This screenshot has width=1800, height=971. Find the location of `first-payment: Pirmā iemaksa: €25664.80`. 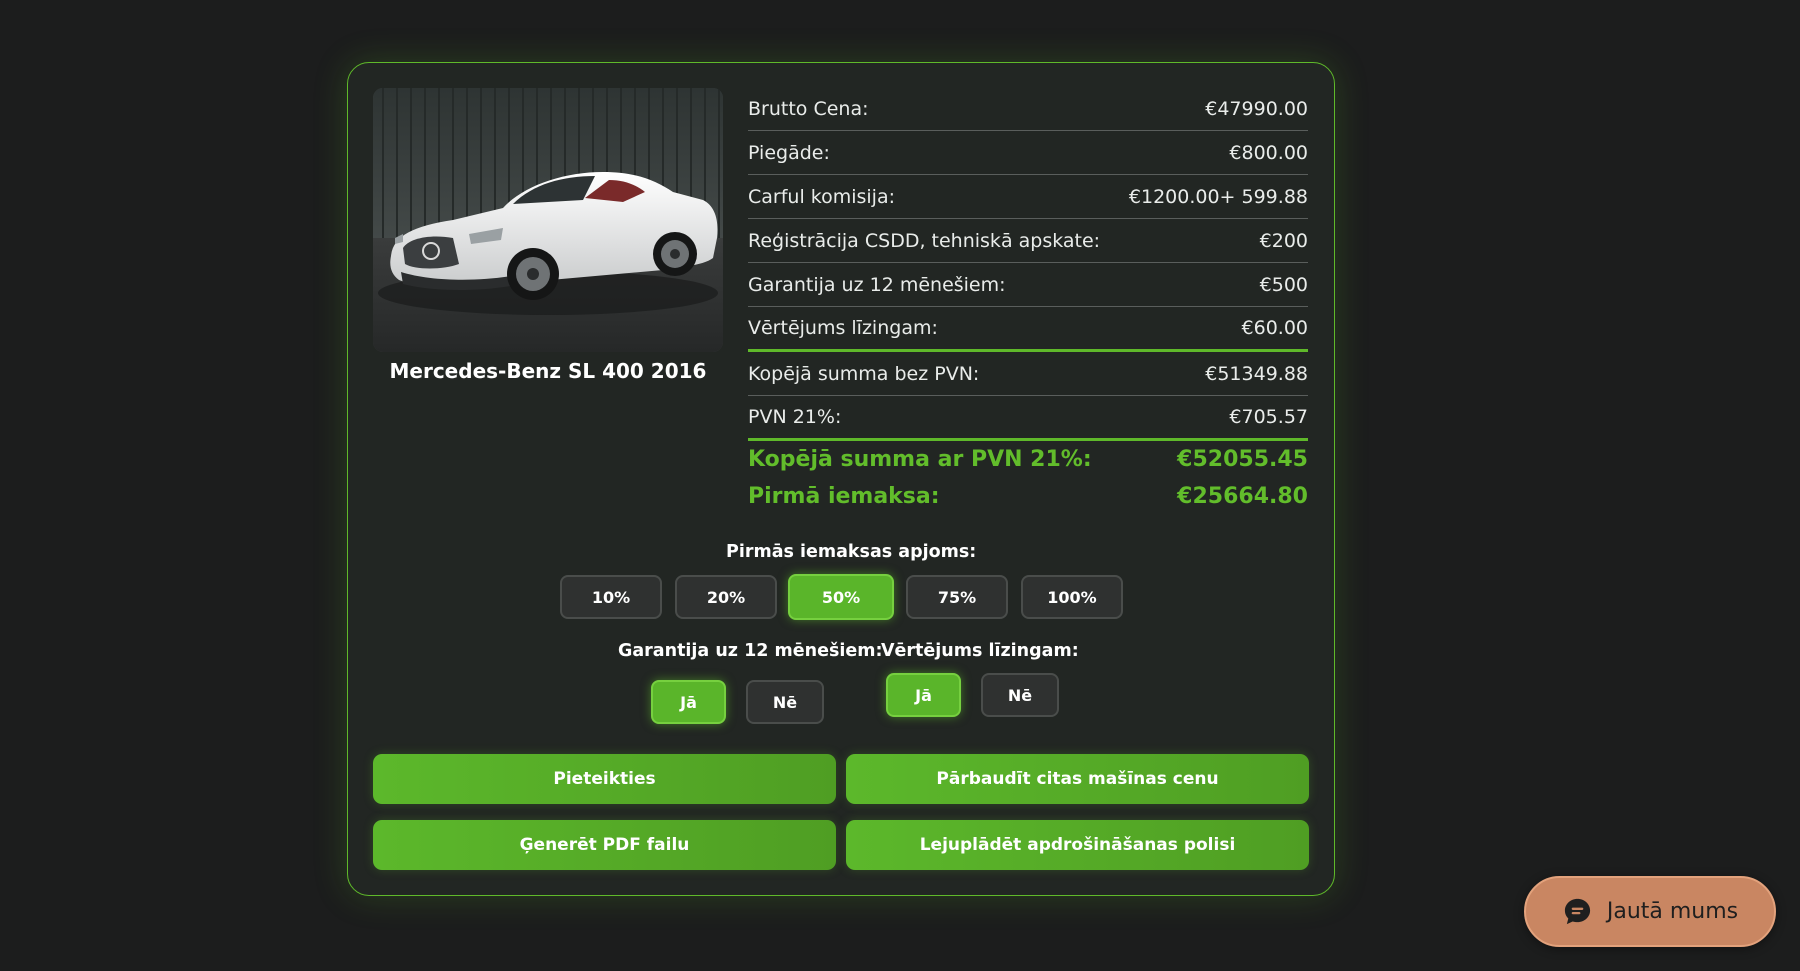

first-payment: Pirmā iemaksa: €25664.80 is located at coordinates (1028, 496).